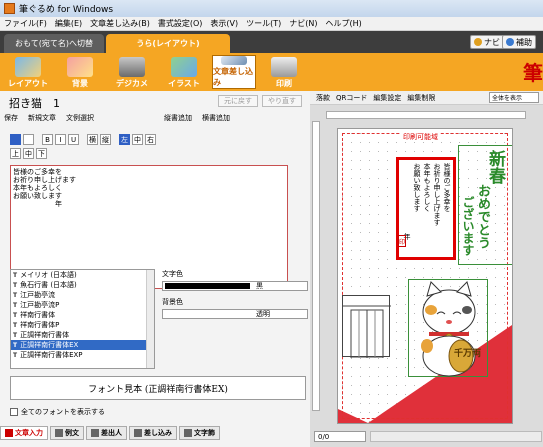 Image resolution: width=543 pixels, height=447 pixels. What do you see at coordinates (38, 295) in the screenshot?
I see `font-name: 江戸勘亭流` at bounding box center [38, 295].